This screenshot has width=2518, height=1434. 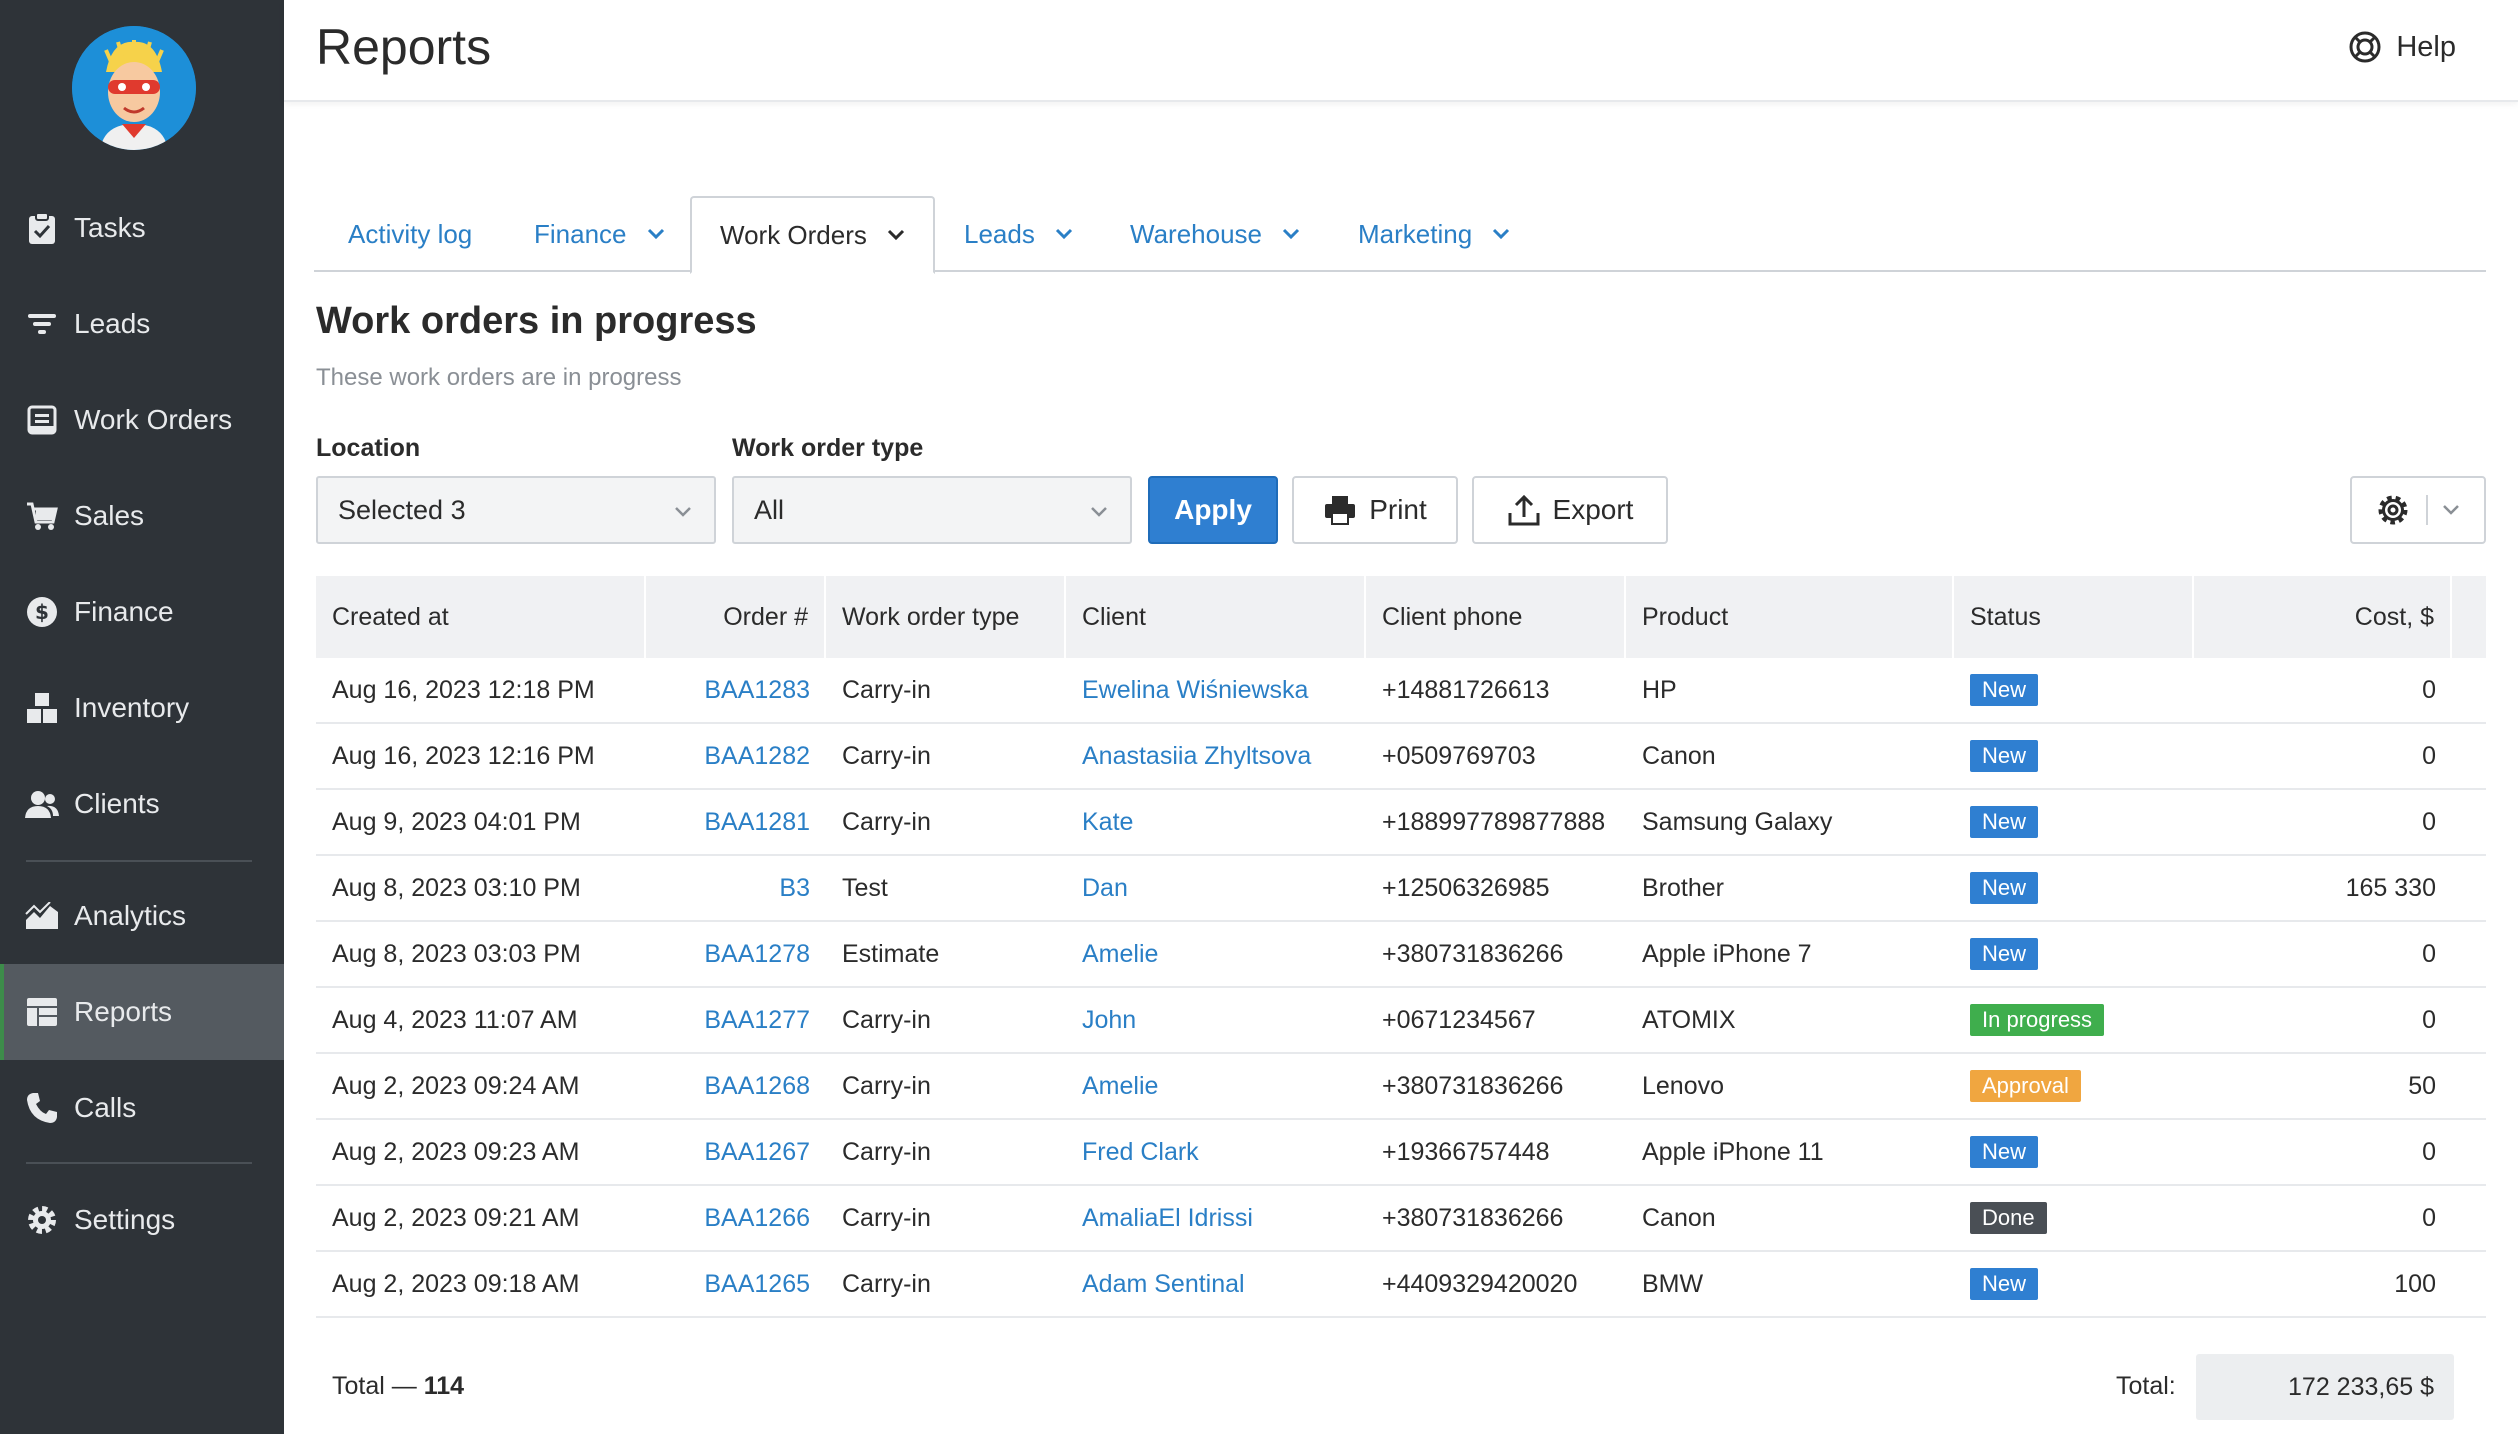 What do you see at coordinates (1216, 888) in the screenshot?
I see `client-link: Dan` at bounding box center [1216, 888].